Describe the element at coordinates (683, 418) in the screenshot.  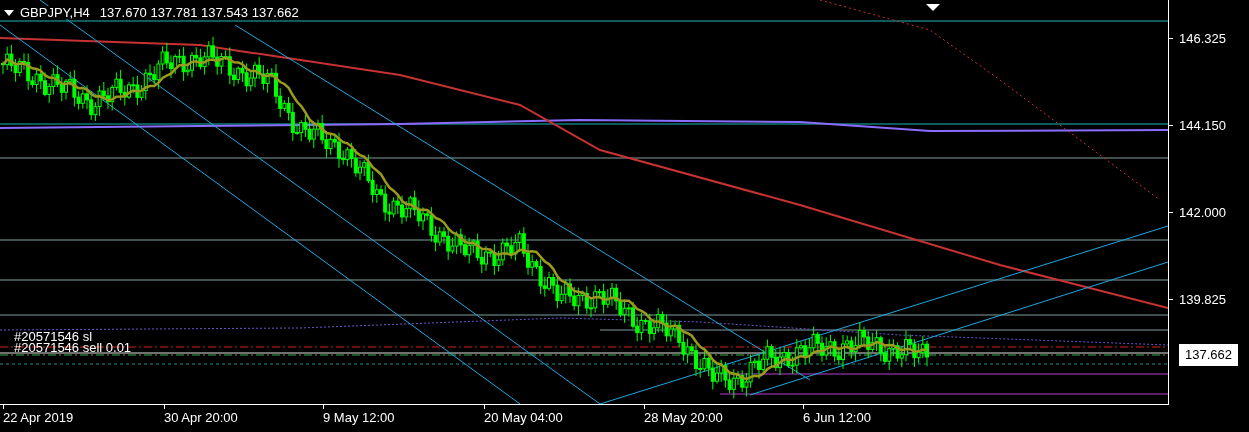
I see `time-tick-label: 28 May 20:00` at that location.